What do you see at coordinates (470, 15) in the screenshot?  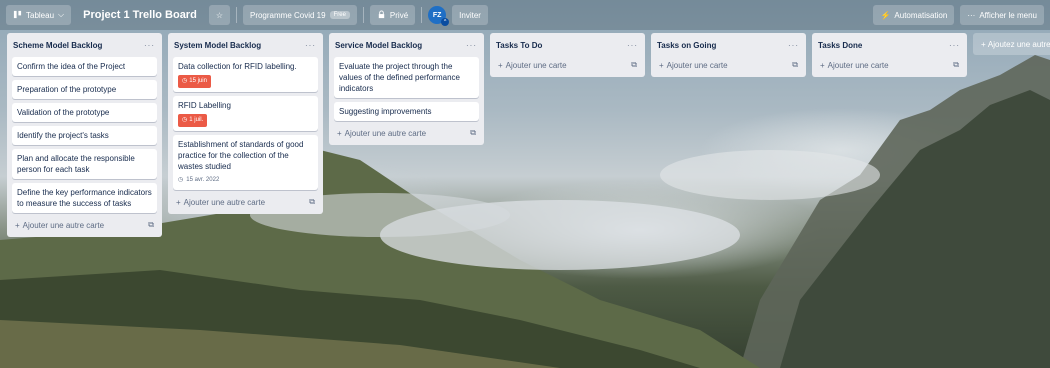 I see `invite-button: Inviter` at bounding box center [470, 15].